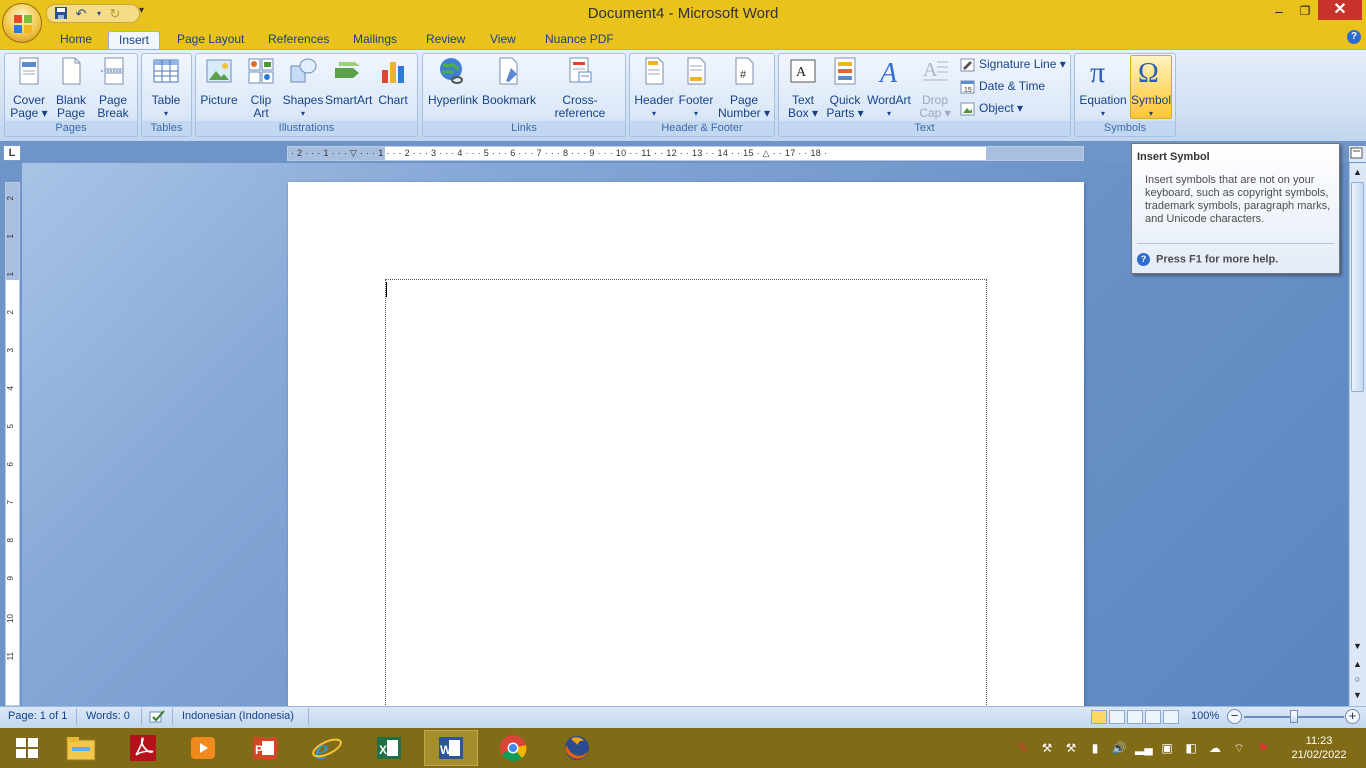 The image size is (1366, 768). I want to click on scroll-down-arrow-icon: ▼, so click(1357, 646).